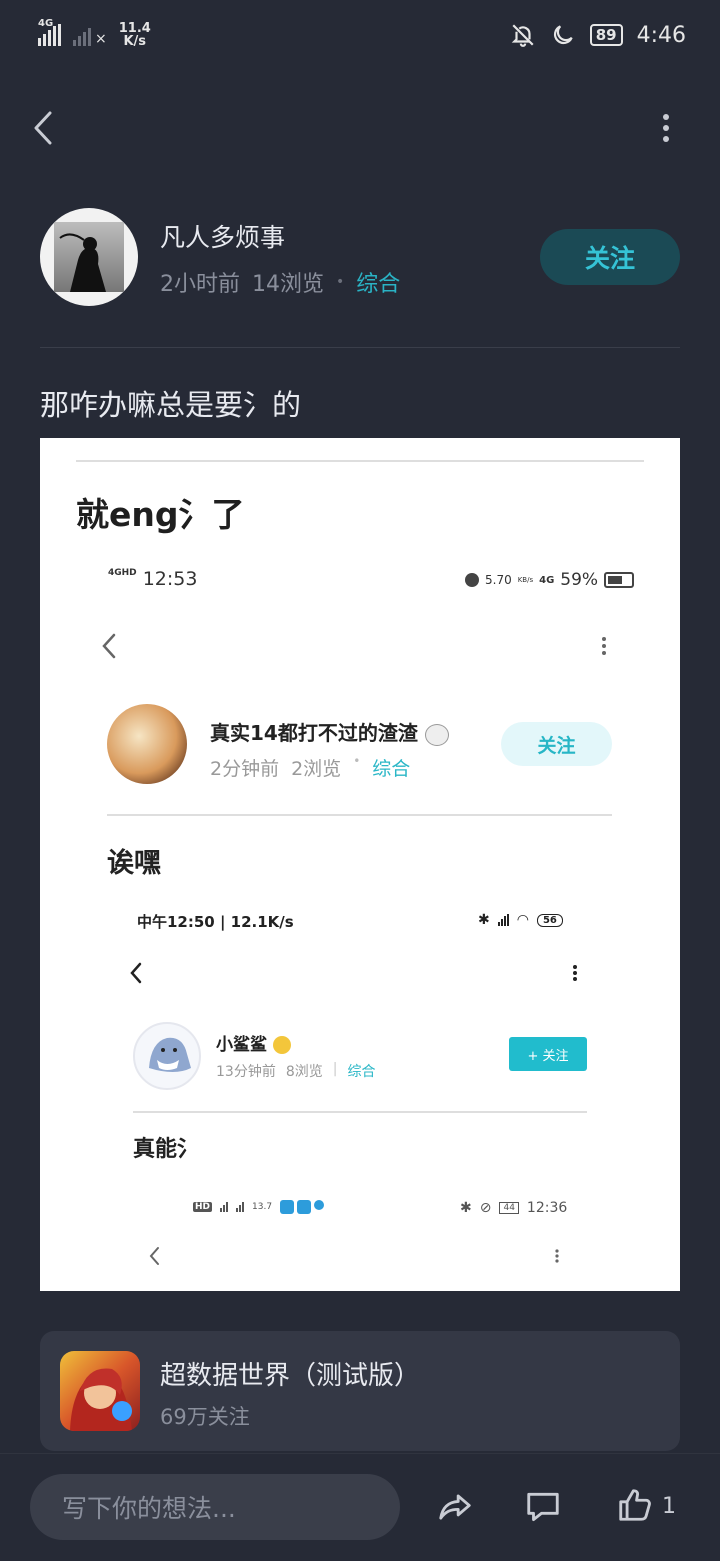 The height and width of the screenshot is (1561, 720). I want to click on image-network-1: 4GHD, so click(122, 573).